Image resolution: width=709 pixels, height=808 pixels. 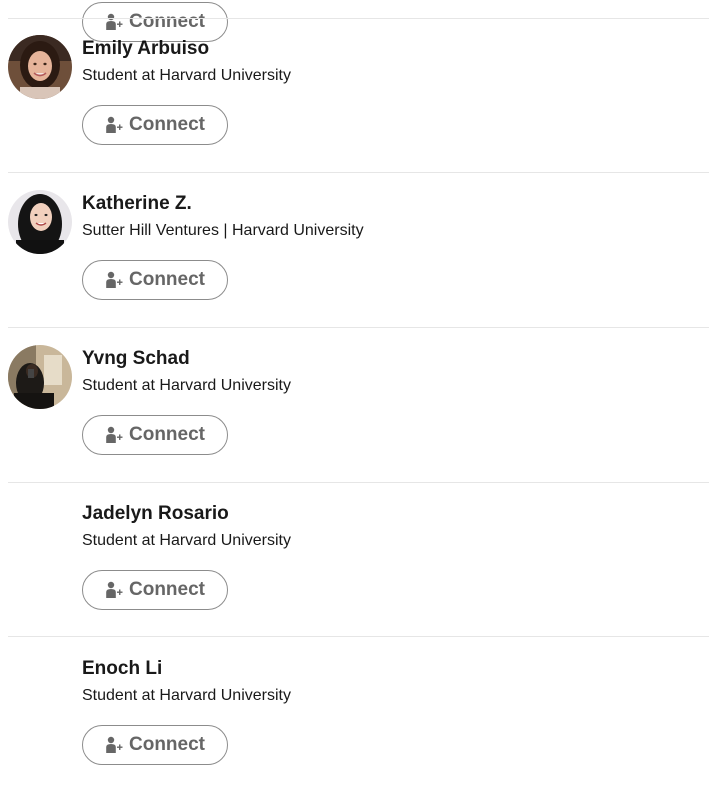 What do you see at coordinates (122, 669) in the screenshot?
I see `person-name: Enoch Li` at bounding box center [122, 669].